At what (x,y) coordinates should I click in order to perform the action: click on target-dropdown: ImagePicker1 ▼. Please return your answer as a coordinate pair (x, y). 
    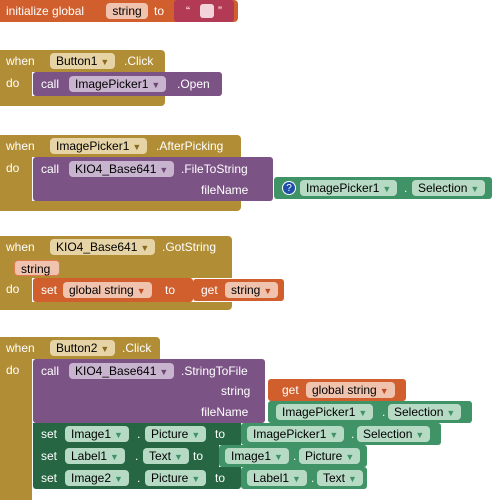
    Looking at the image, I should click on (118, 84).